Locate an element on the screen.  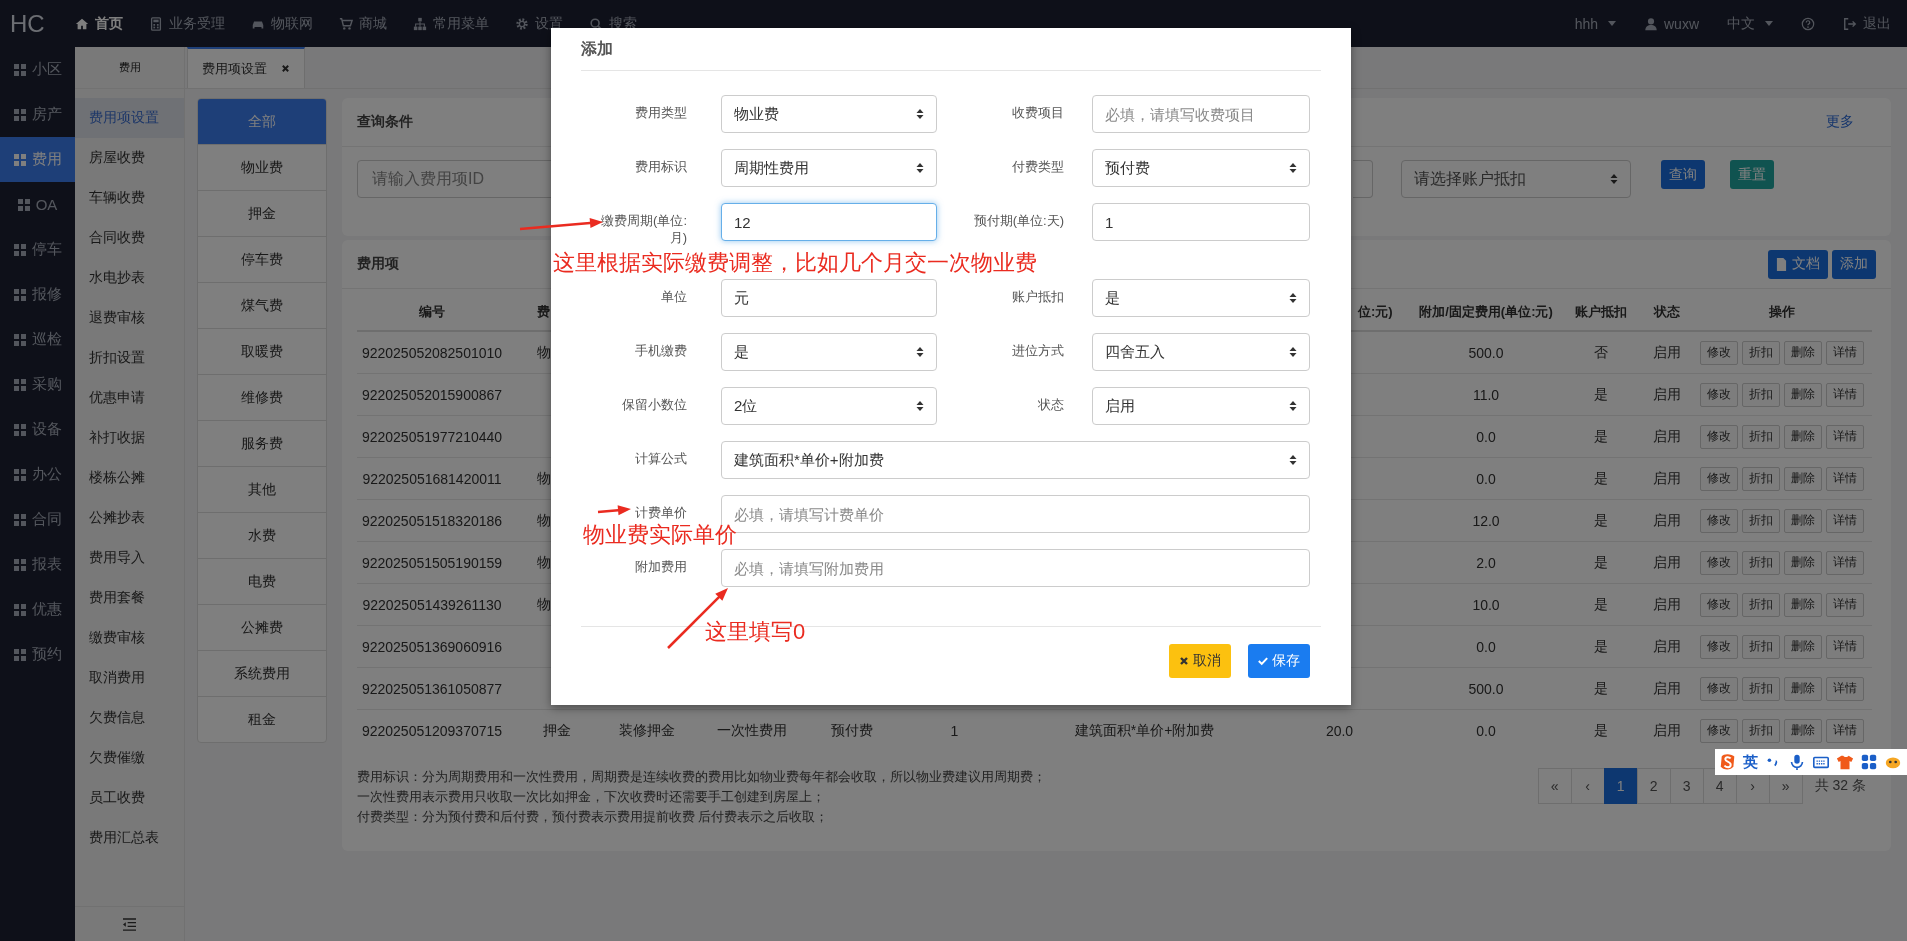
column-header: 账户抵扣 is located at coordinates (1601, 311).